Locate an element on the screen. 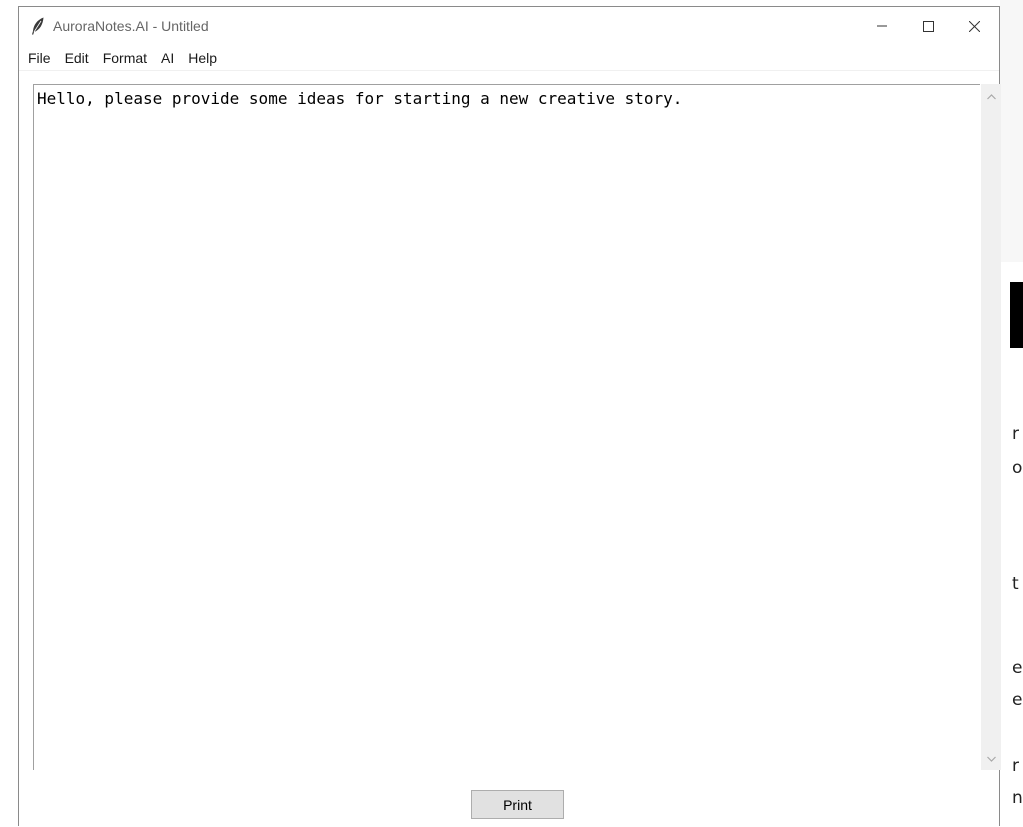  menu-format: Format is located at coordinates (125, 58).